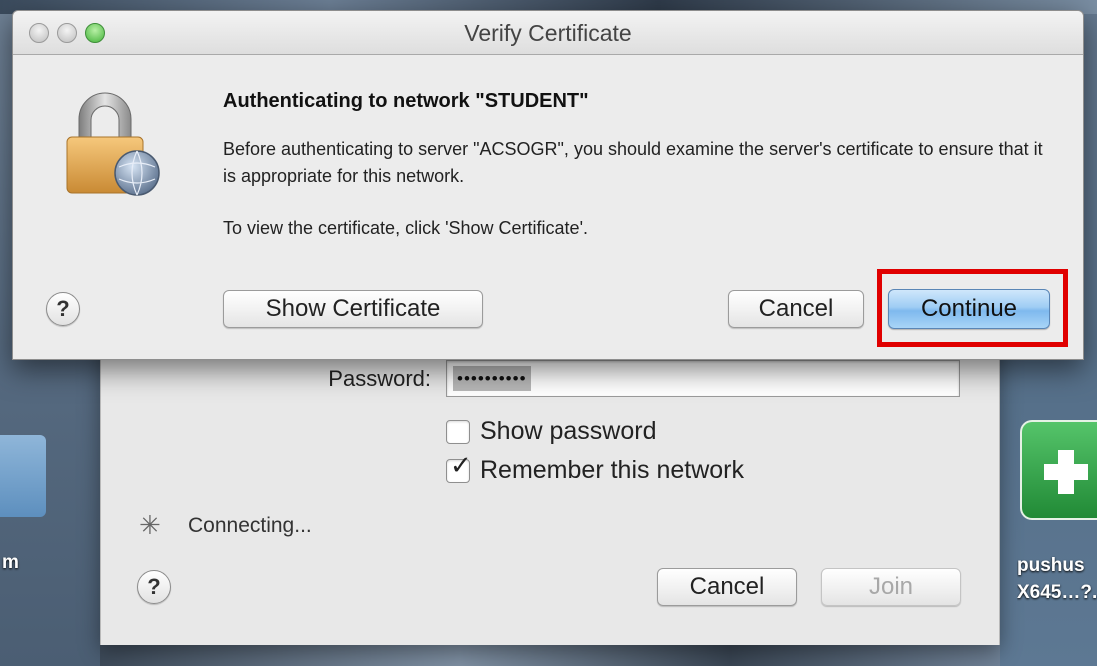 Image resolution: width=1097 pixels, height=666 pixels. What do you see at coordinates (379, 378) in the screenshot?
I see `password-label: Password:` at bounding box center [379, 378].